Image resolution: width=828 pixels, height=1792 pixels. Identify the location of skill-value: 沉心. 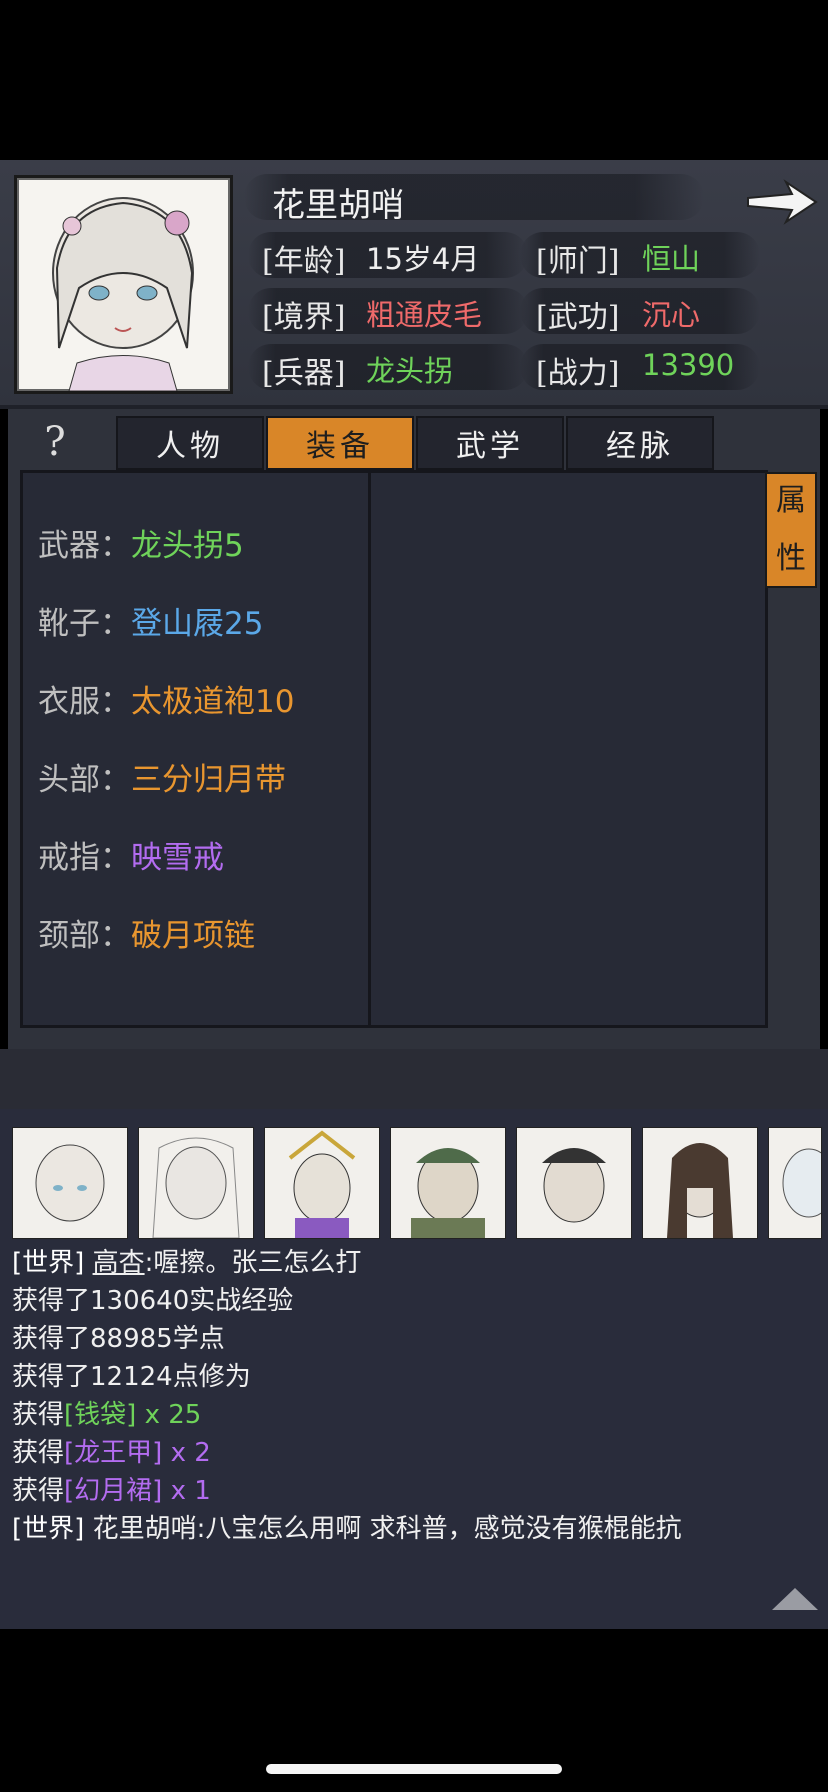
(671, 315).